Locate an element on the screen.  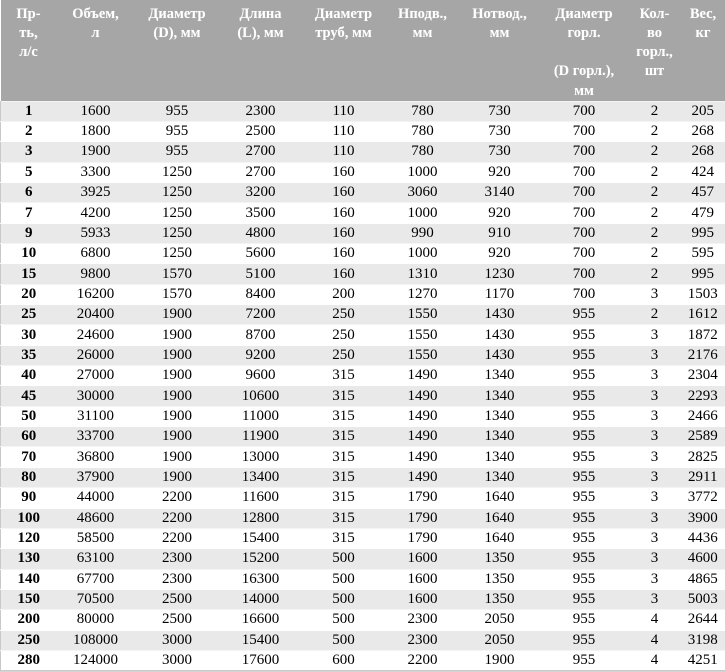
cell-h_inlet: 1790 is located at coordinates (423, 518).